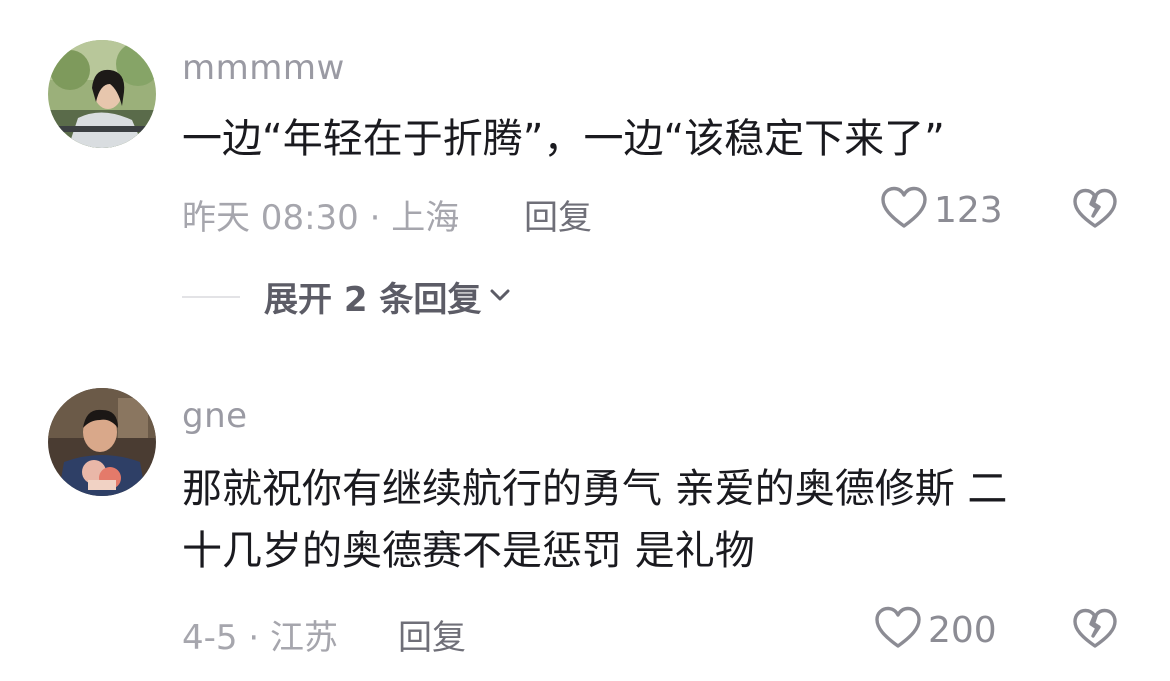 This screenshot has width=1170, height=681. What do you see at coordinates (215, 416) in the screenshot?
I see `username: gne` at bounding box center [215, 416].